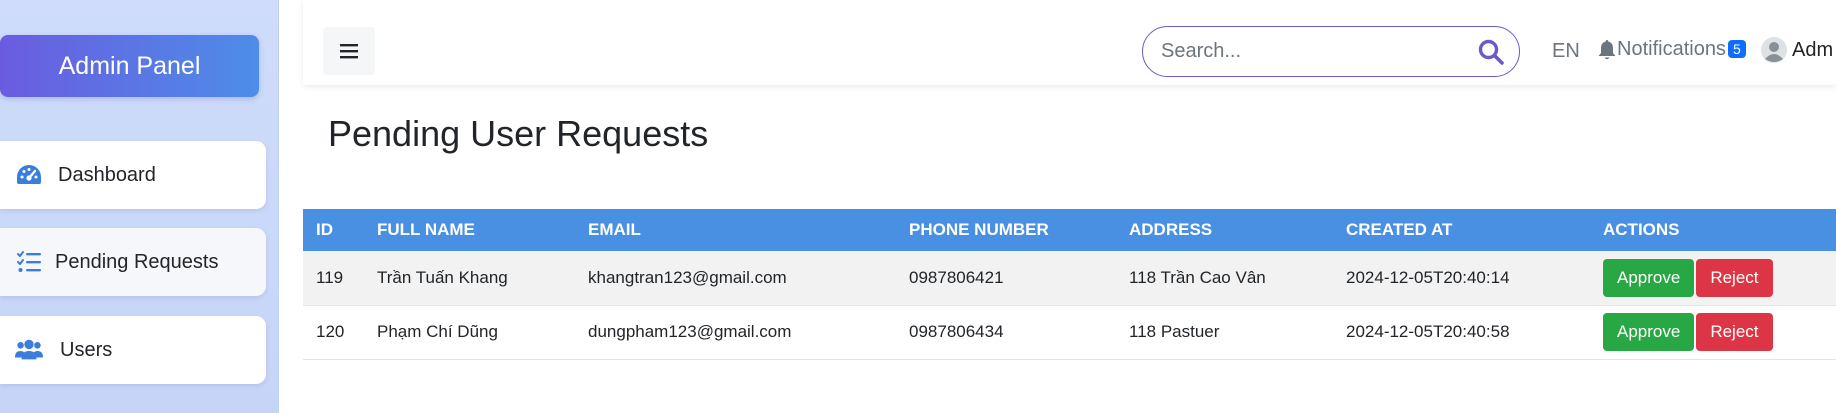 Image resolution: width=1836 pixels, height=413 pixels. Describe the element at coordinates (614, 229) in the screenshot. I see `column-header-email: EMAIL` at that location.